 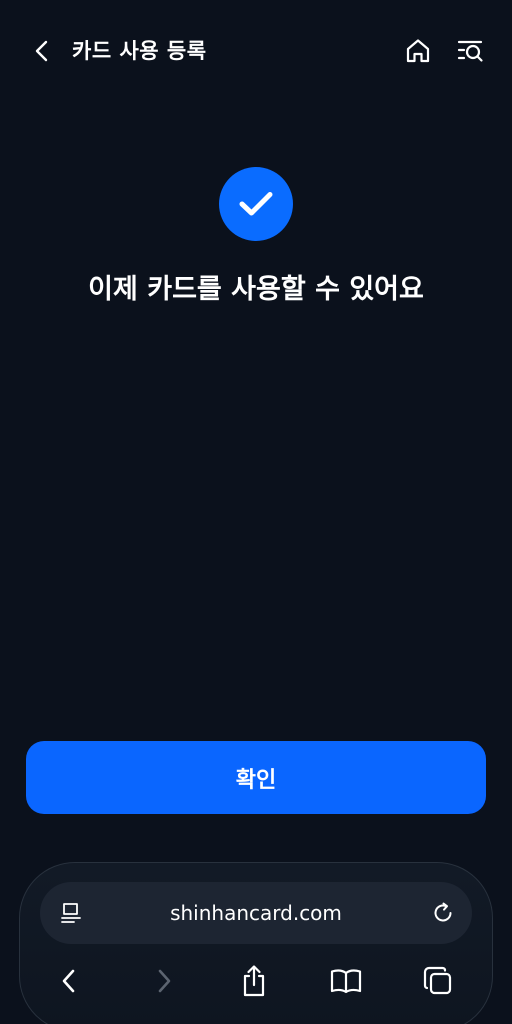 I want to click on page-title: 카드 사용 등록, so click(x=139, y=51).